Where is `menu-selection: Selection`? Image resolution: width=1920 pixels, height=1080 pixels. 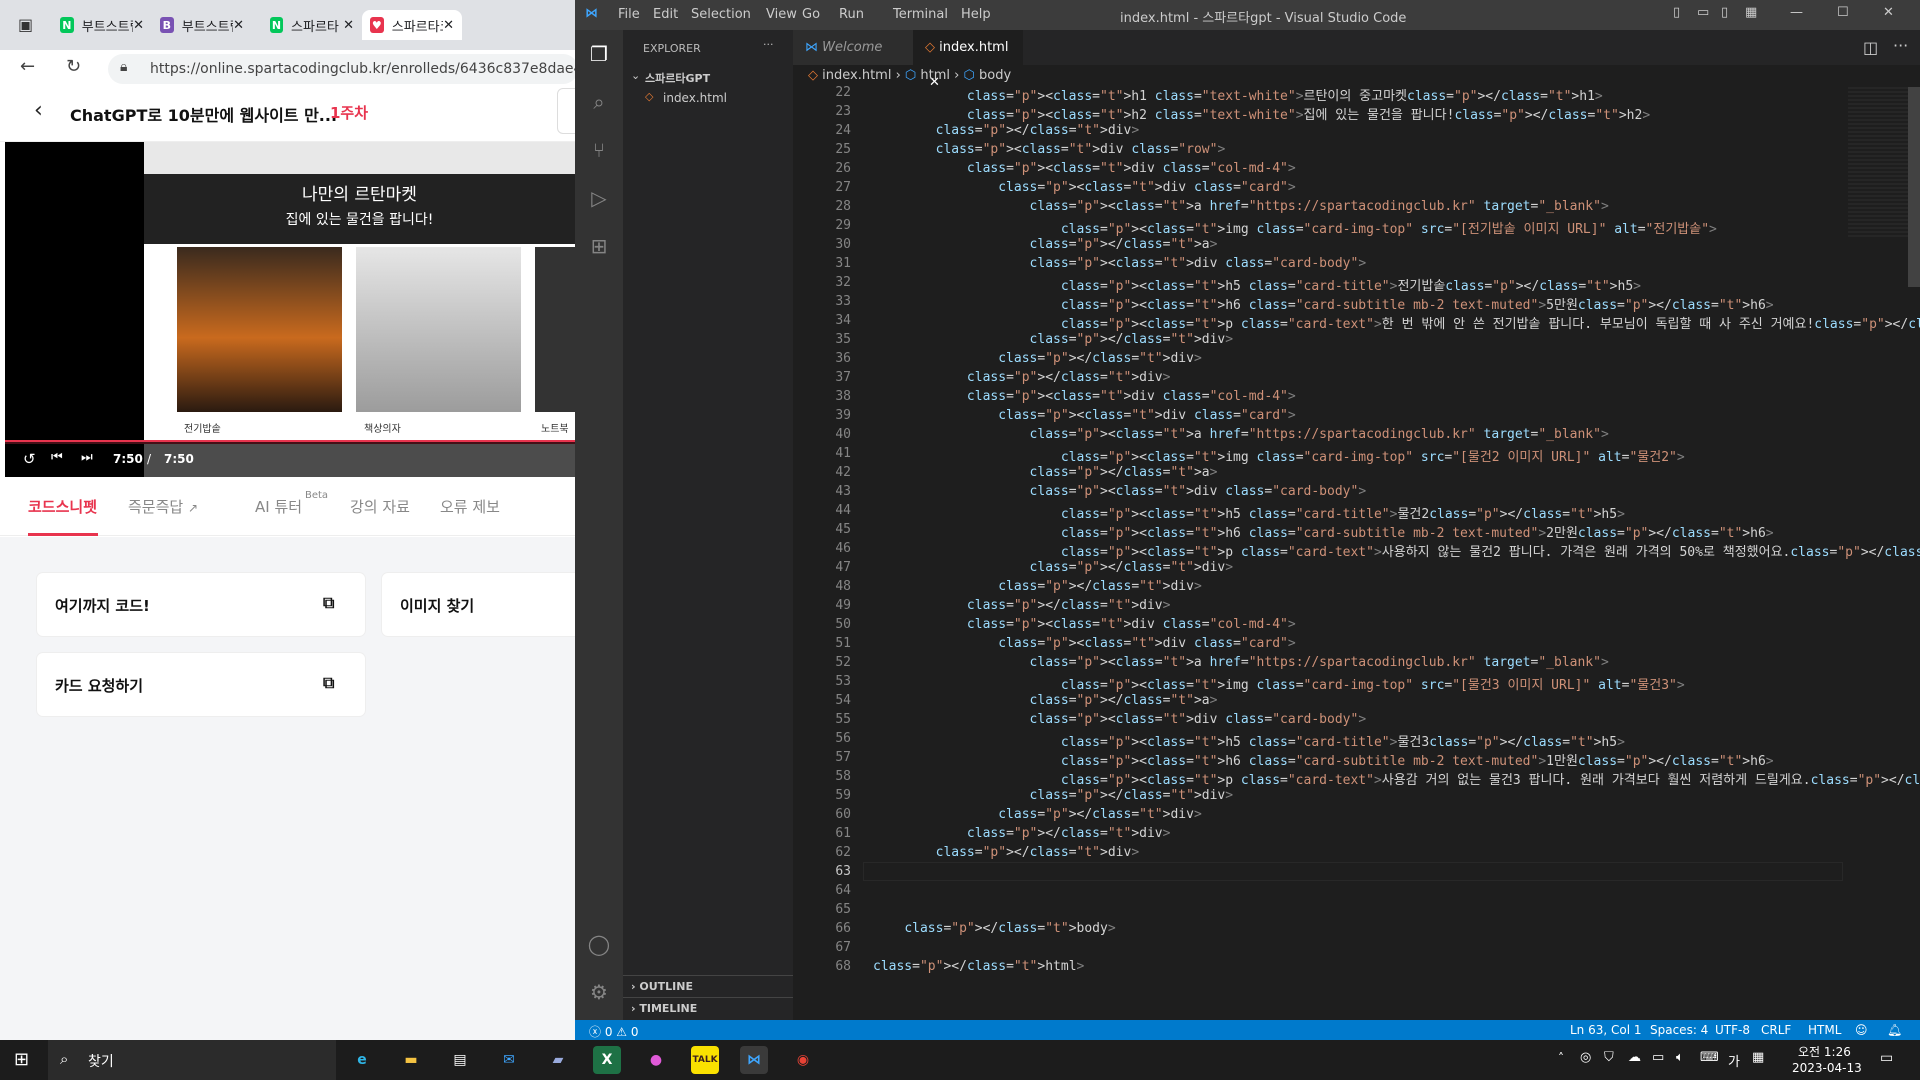 menu-selection: Selection is located at coordinates (721, 14).